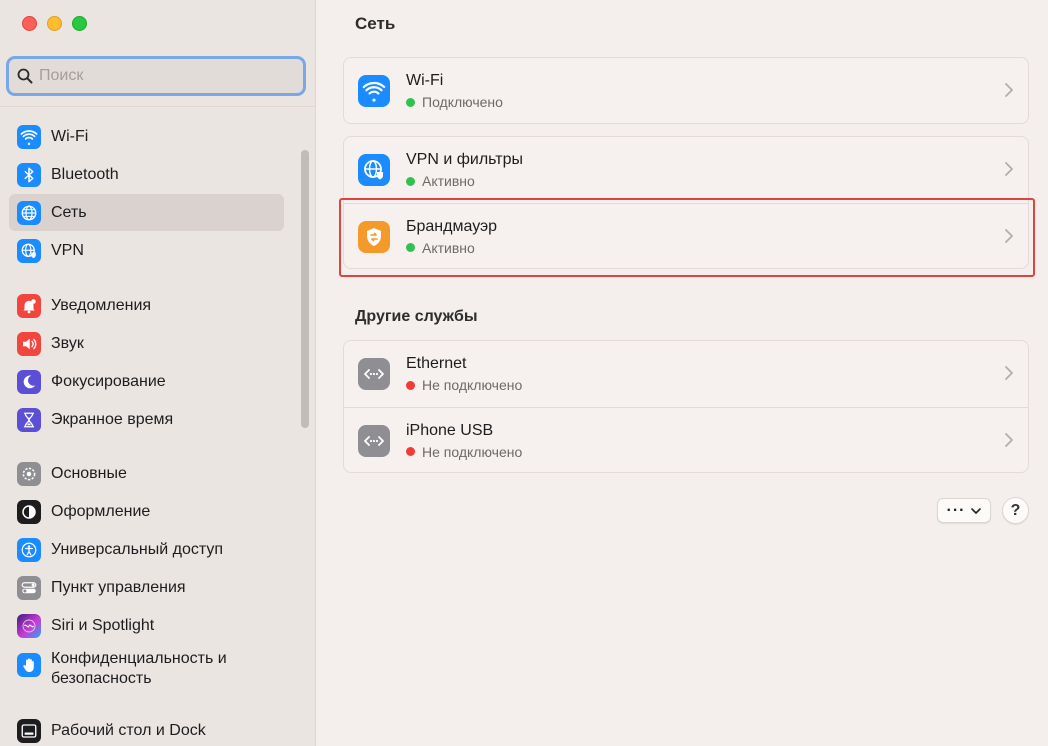 Image resolution: width=1048 pixels, height=746 pixels. Describe the element at coordinates (29, 549) in the screenshot. I see `accessibility-icon` at that location.